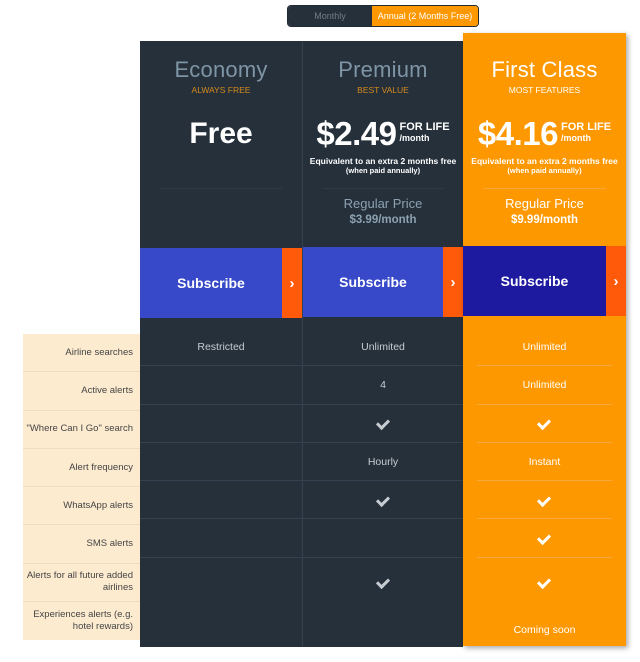 This screenshot has height=662, width=640. Describe the element at coordinates (81, 430) in the screenshot. I see `feature-label: "Where Can I Go" search` at that location.